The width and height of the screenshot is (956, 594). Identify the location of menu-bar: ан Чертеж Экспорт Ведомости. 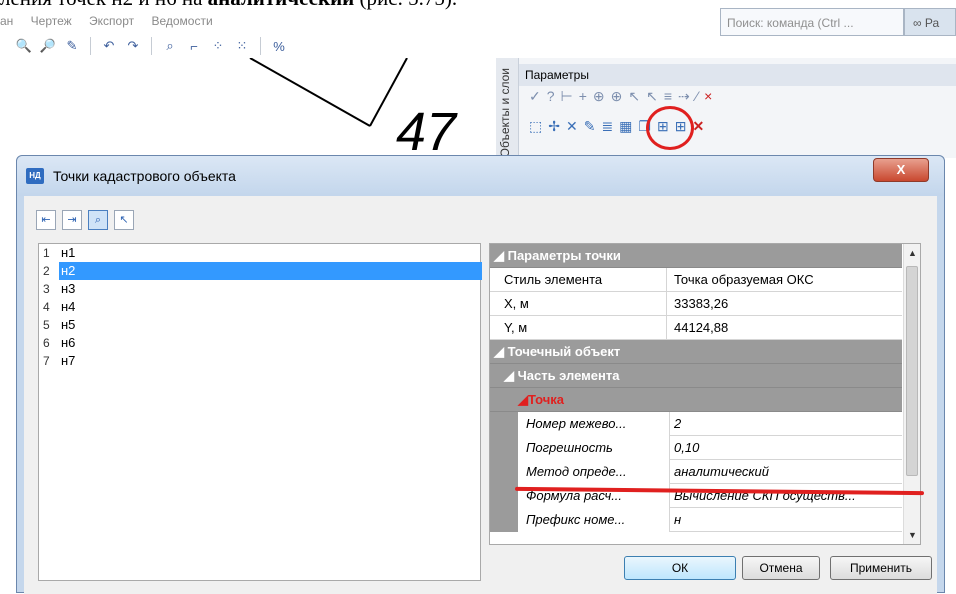
(113, 22).